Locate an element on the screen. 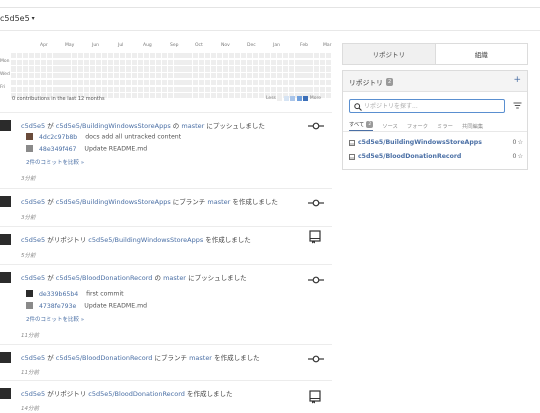 The image size is (540, 413). repository-list-item: c5d5e5/BuildingWindowsStoreApps 0 ☆ is located at coordinates (436, 144).